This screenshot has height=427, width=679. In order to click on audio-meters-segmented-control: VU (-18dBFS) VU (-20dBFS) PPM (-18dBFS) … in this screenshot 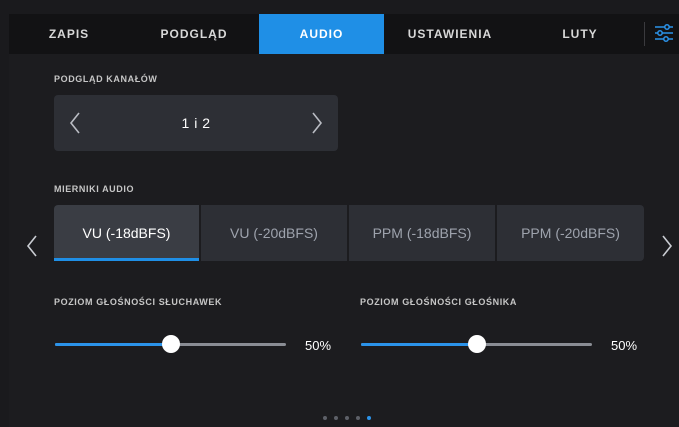, I will do `click(349, 233)`.